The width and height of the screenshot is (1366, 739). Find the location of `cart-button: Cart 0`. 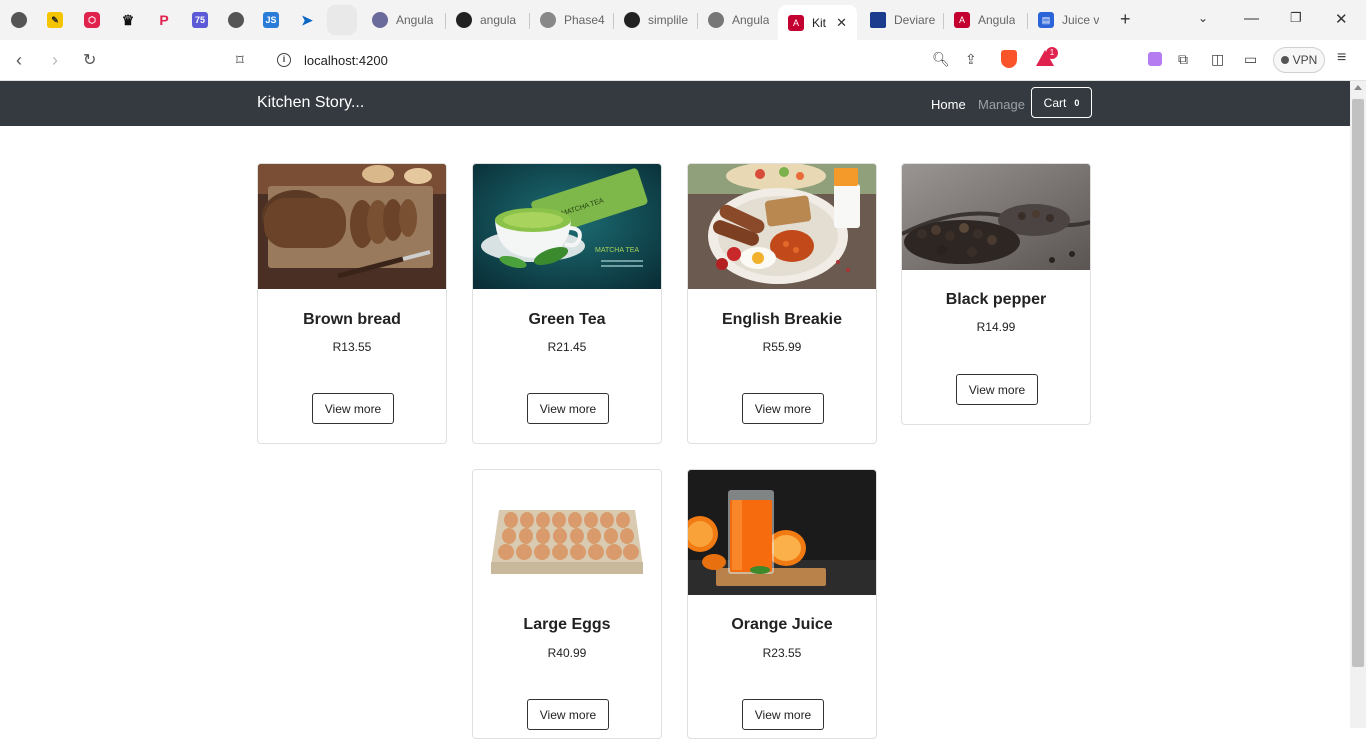

cart-button: Cart 0 is located at coordinates (1061, 102).